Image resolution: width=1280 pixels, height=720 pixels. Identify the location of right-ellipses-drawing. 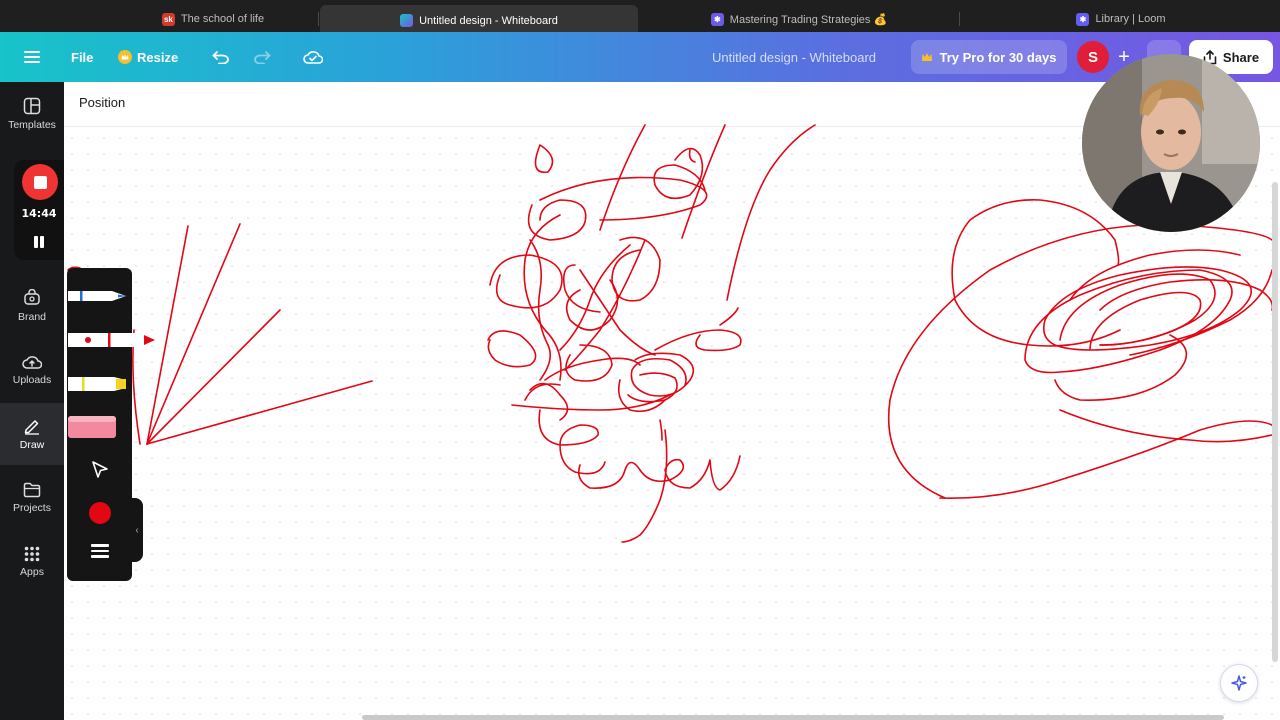
(1080, 349).